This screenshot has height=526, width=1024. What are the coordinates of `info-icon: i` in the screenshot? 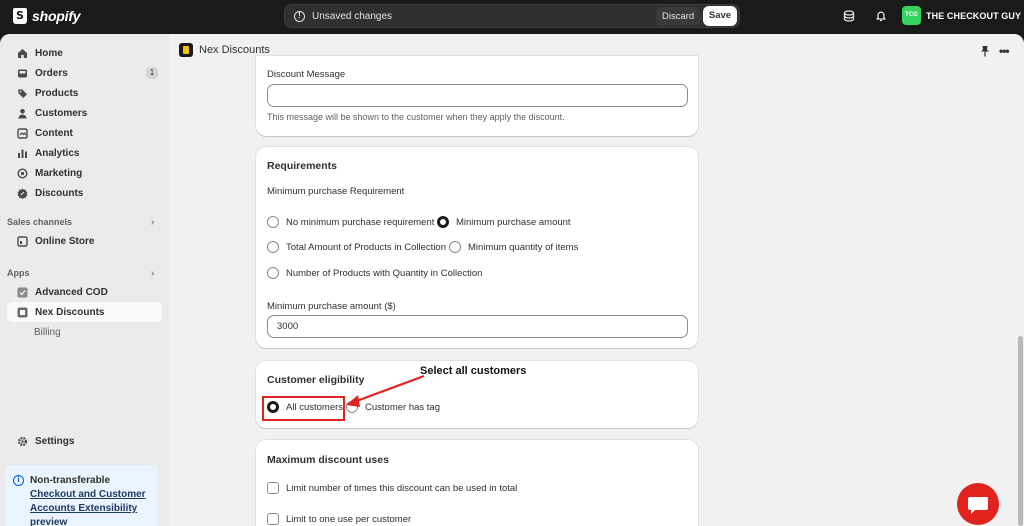 It's located at (18, 480).